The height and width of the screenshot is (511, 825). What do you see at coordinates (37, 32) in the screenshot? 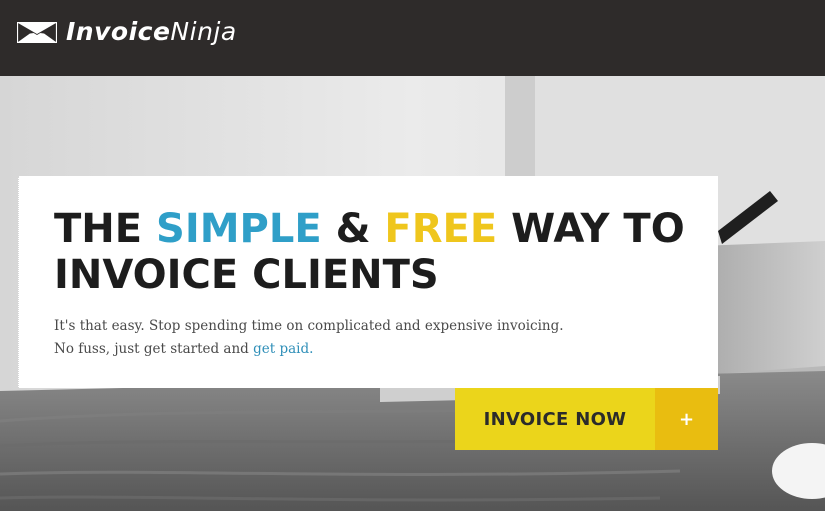
I see `ninja-mask-icon` at bounding box center [37, 32].